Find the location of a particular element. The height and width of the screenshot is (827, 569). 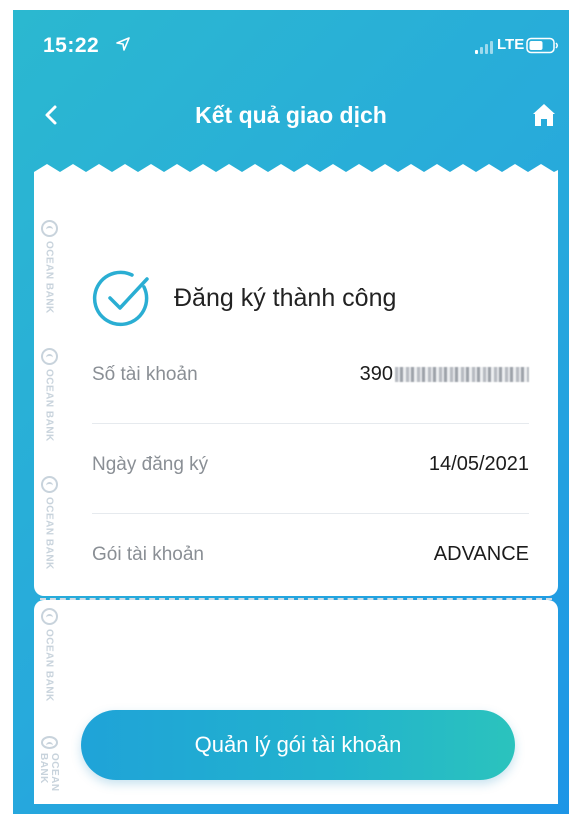

detail-label: Số tài khoản is located at coordinates (145, 374).